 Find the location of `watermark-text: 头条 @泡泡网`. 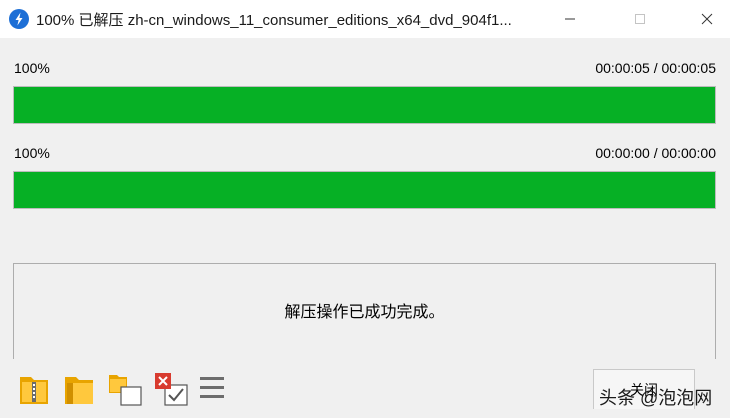

watermark-text: 头条 @泡泡网 is located at coordinates (656, 398).